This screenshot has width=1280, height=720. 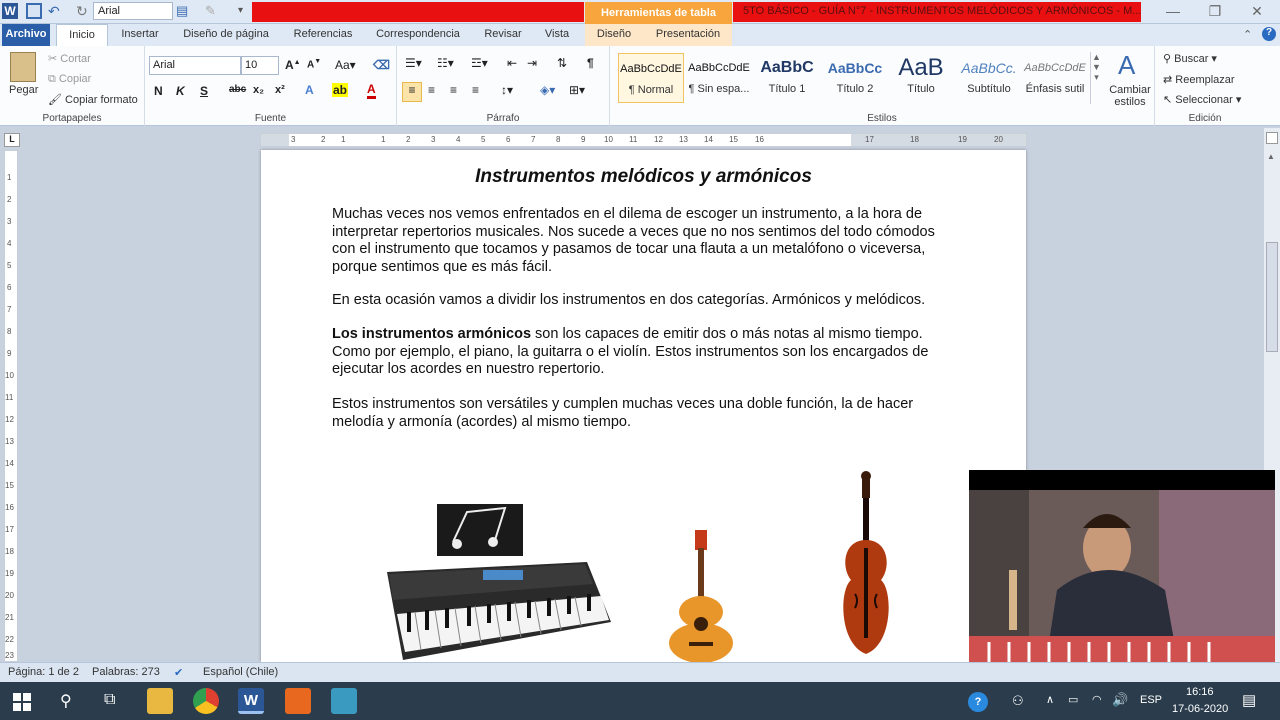 What do you see at coordinates (547, 90) in the screenshot?
I see `shading-icon: ◈▾` at bounding box center [547, 90].